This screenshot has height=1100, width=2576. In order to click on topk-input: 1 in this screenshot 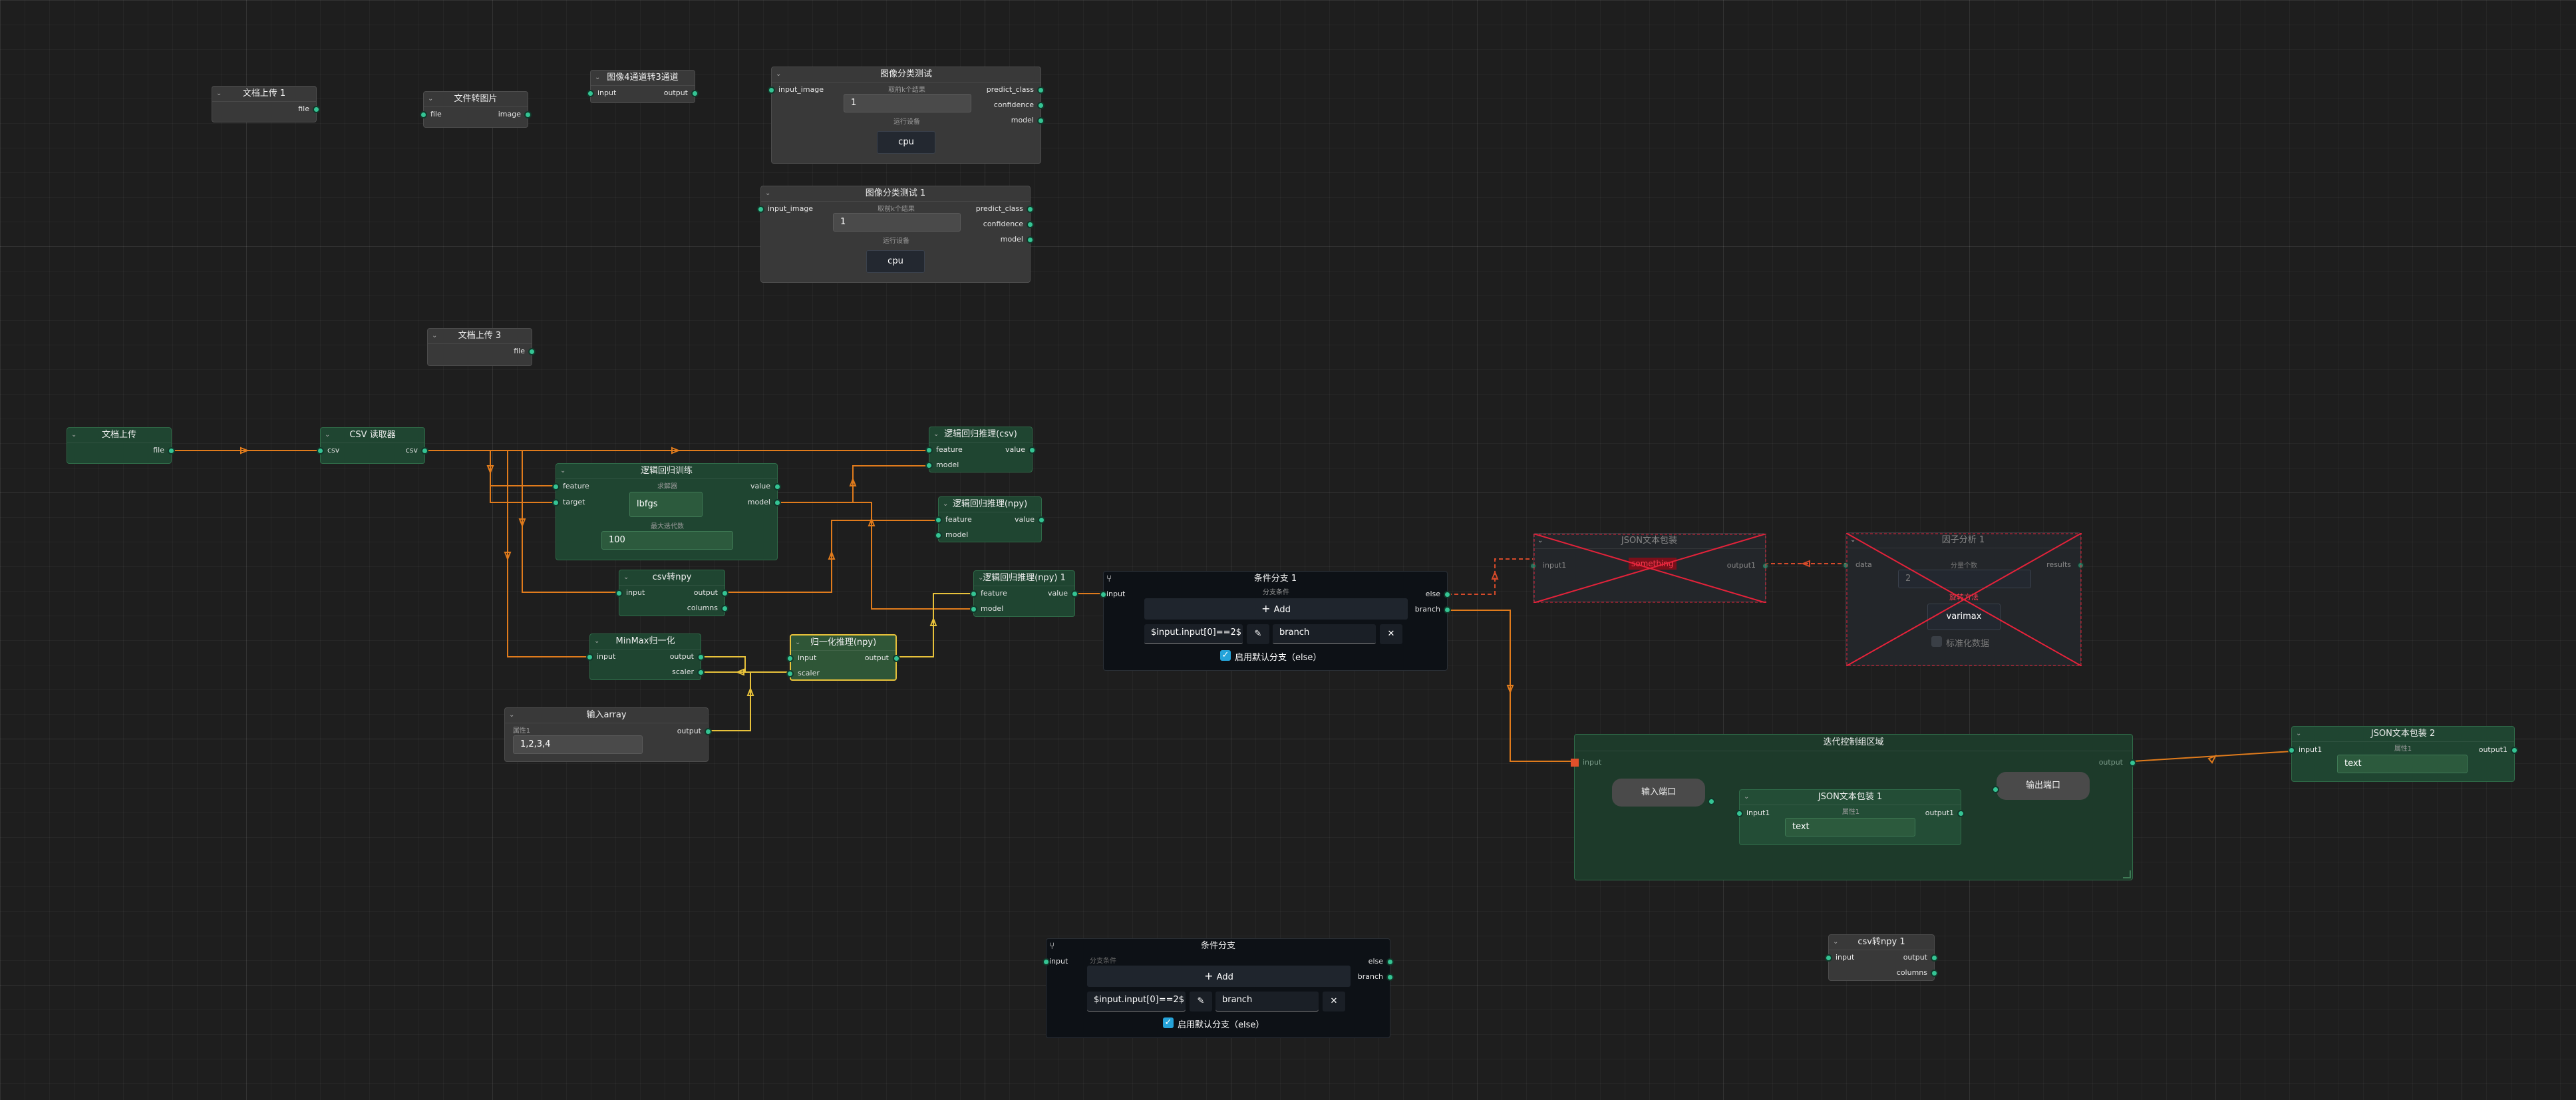, I will do `click(897, 222)`.